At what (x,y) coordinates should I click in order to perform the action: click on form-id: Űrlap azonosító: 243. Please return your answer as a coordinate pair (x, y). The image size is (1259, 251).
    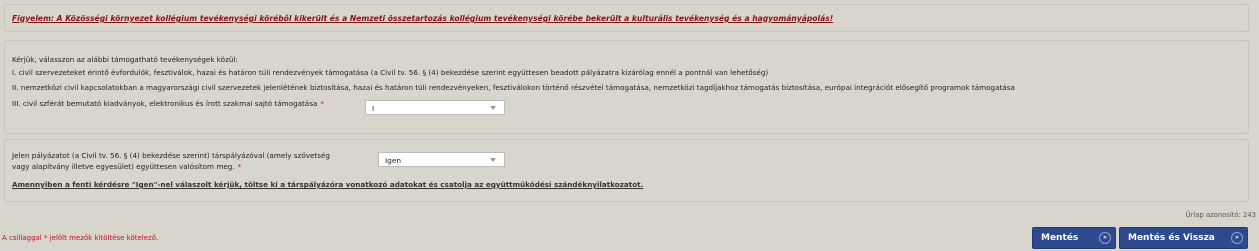
    Looking at the image, I should click on (1220, 215).